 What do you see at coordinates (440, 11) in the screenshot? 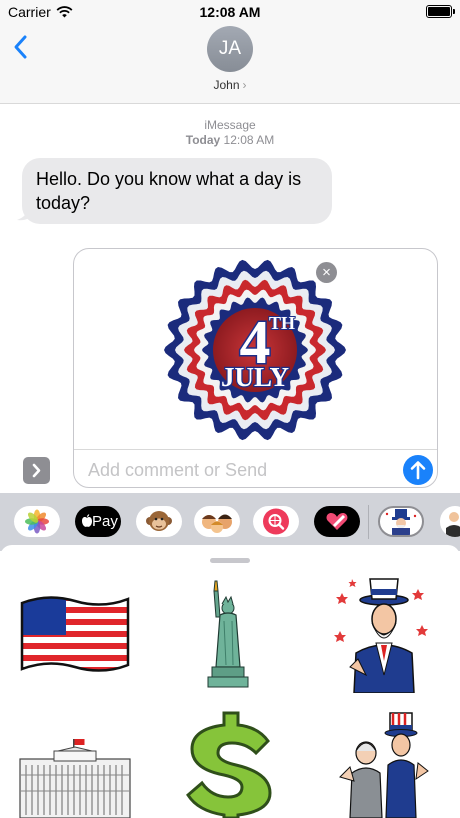
I see `battery-icon` at bounding box center [440, 11].